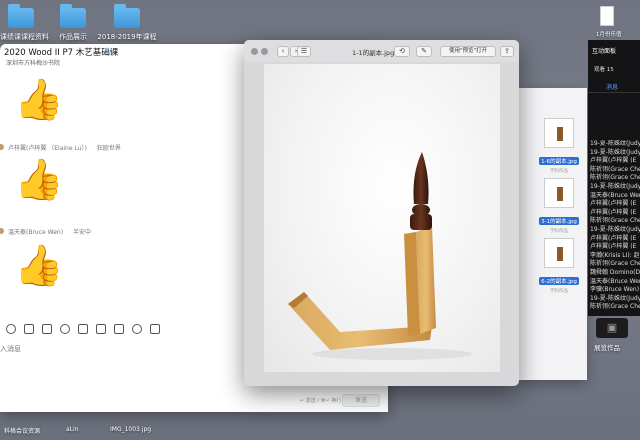 Image resolution: width=640 pixels, height=440 pixels. I want to click on markup-button: ✎, so click(424, 51).